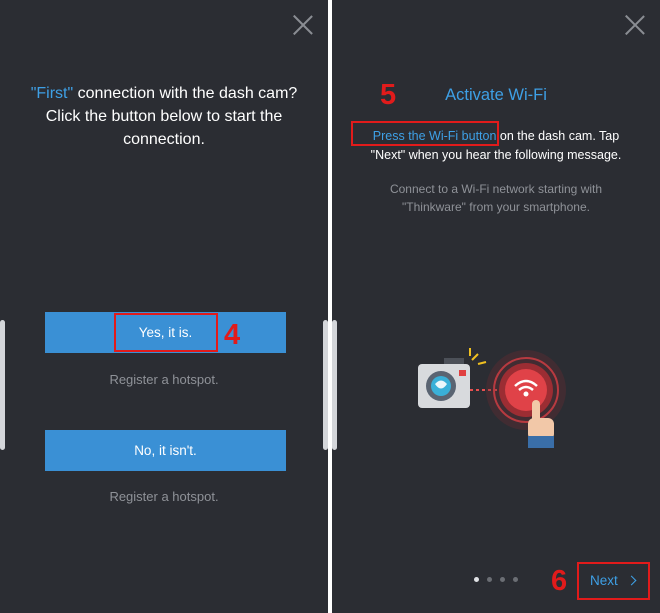 The image size is (660, 613). I want to click on side-handle-right, so click(325, 385).